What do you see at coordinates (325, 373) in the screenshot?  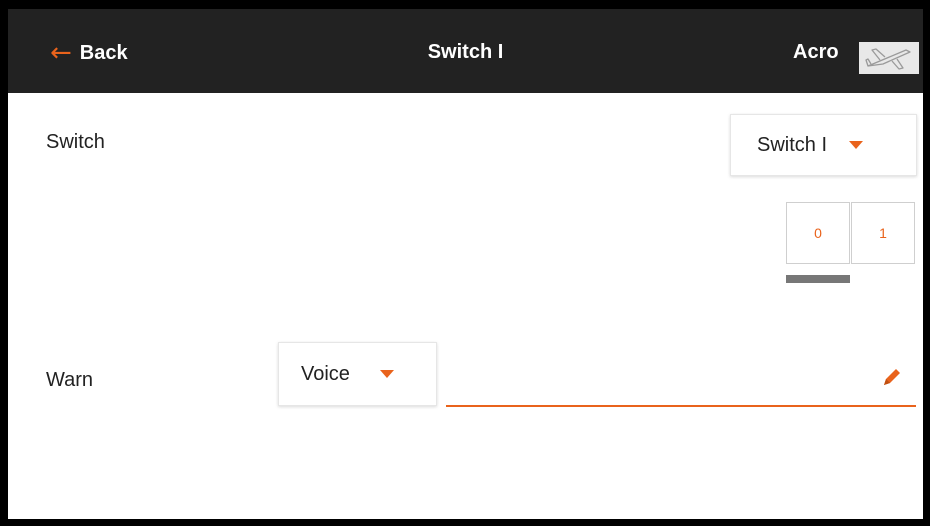 I see `warn-select-value: Voice` at bounding box center [325, 373].